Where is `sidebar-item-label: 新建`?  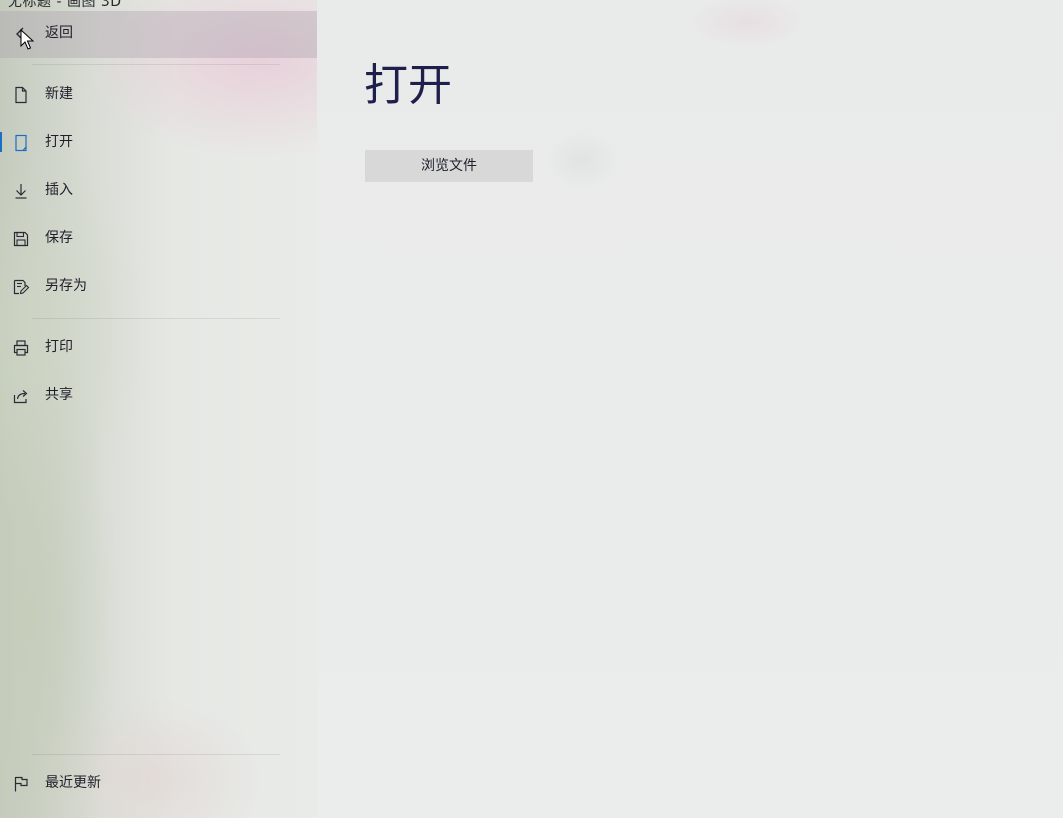 sidebar-item-label: 新建 is located at coordinates (59, 94).